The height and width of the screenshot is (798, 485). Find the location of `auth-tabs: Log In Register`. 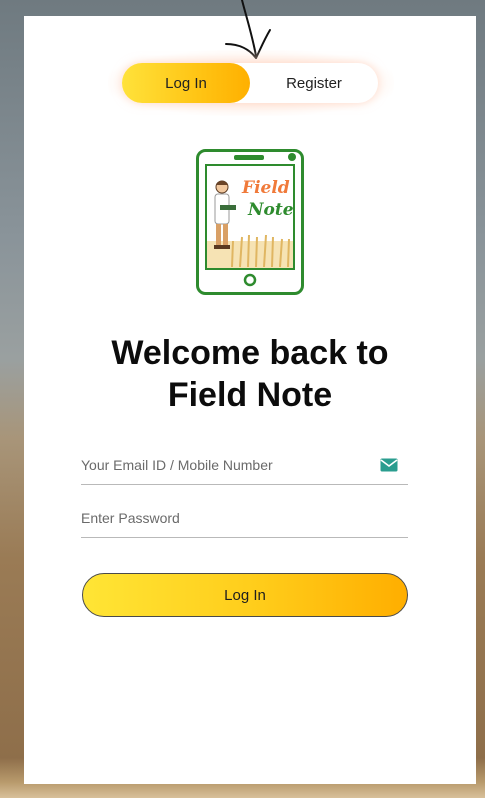

auth-tabs: Log In Register is located at coordinates (250, 83).